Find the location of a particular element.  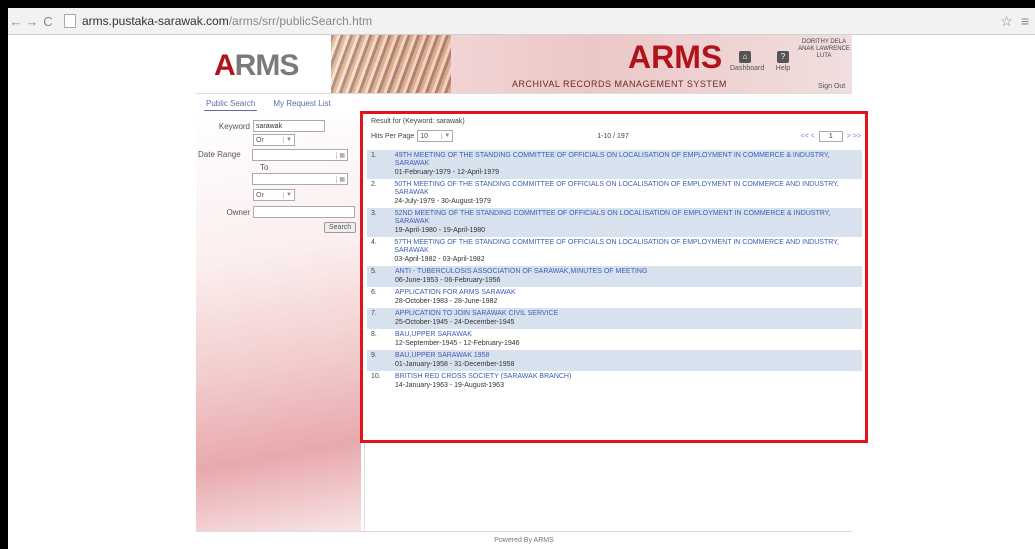

header-decoration-image is located at coordinates (391, 64).